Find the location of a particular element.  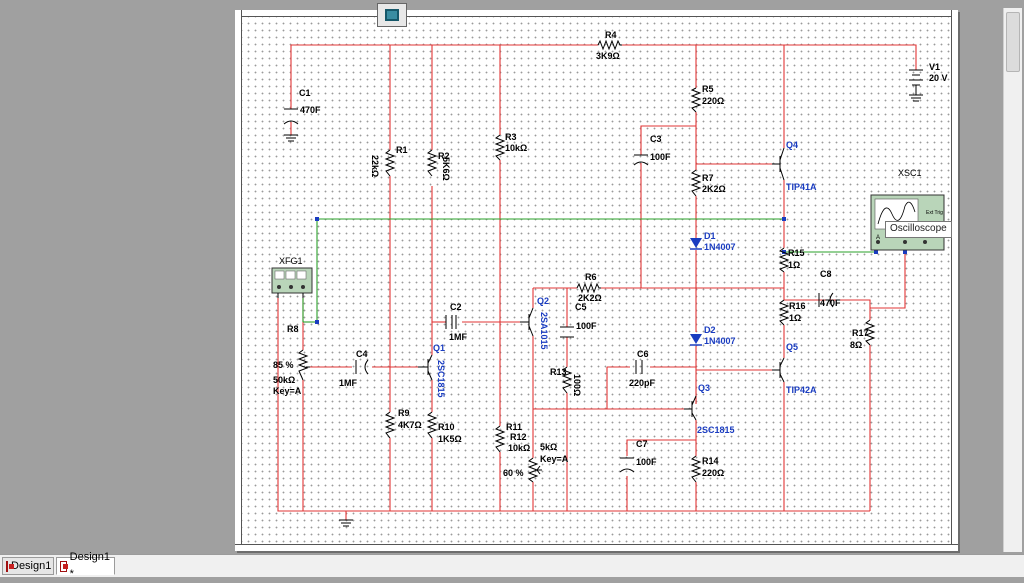

value-r4: 3K9Ω is located at coordinates (608, 56).